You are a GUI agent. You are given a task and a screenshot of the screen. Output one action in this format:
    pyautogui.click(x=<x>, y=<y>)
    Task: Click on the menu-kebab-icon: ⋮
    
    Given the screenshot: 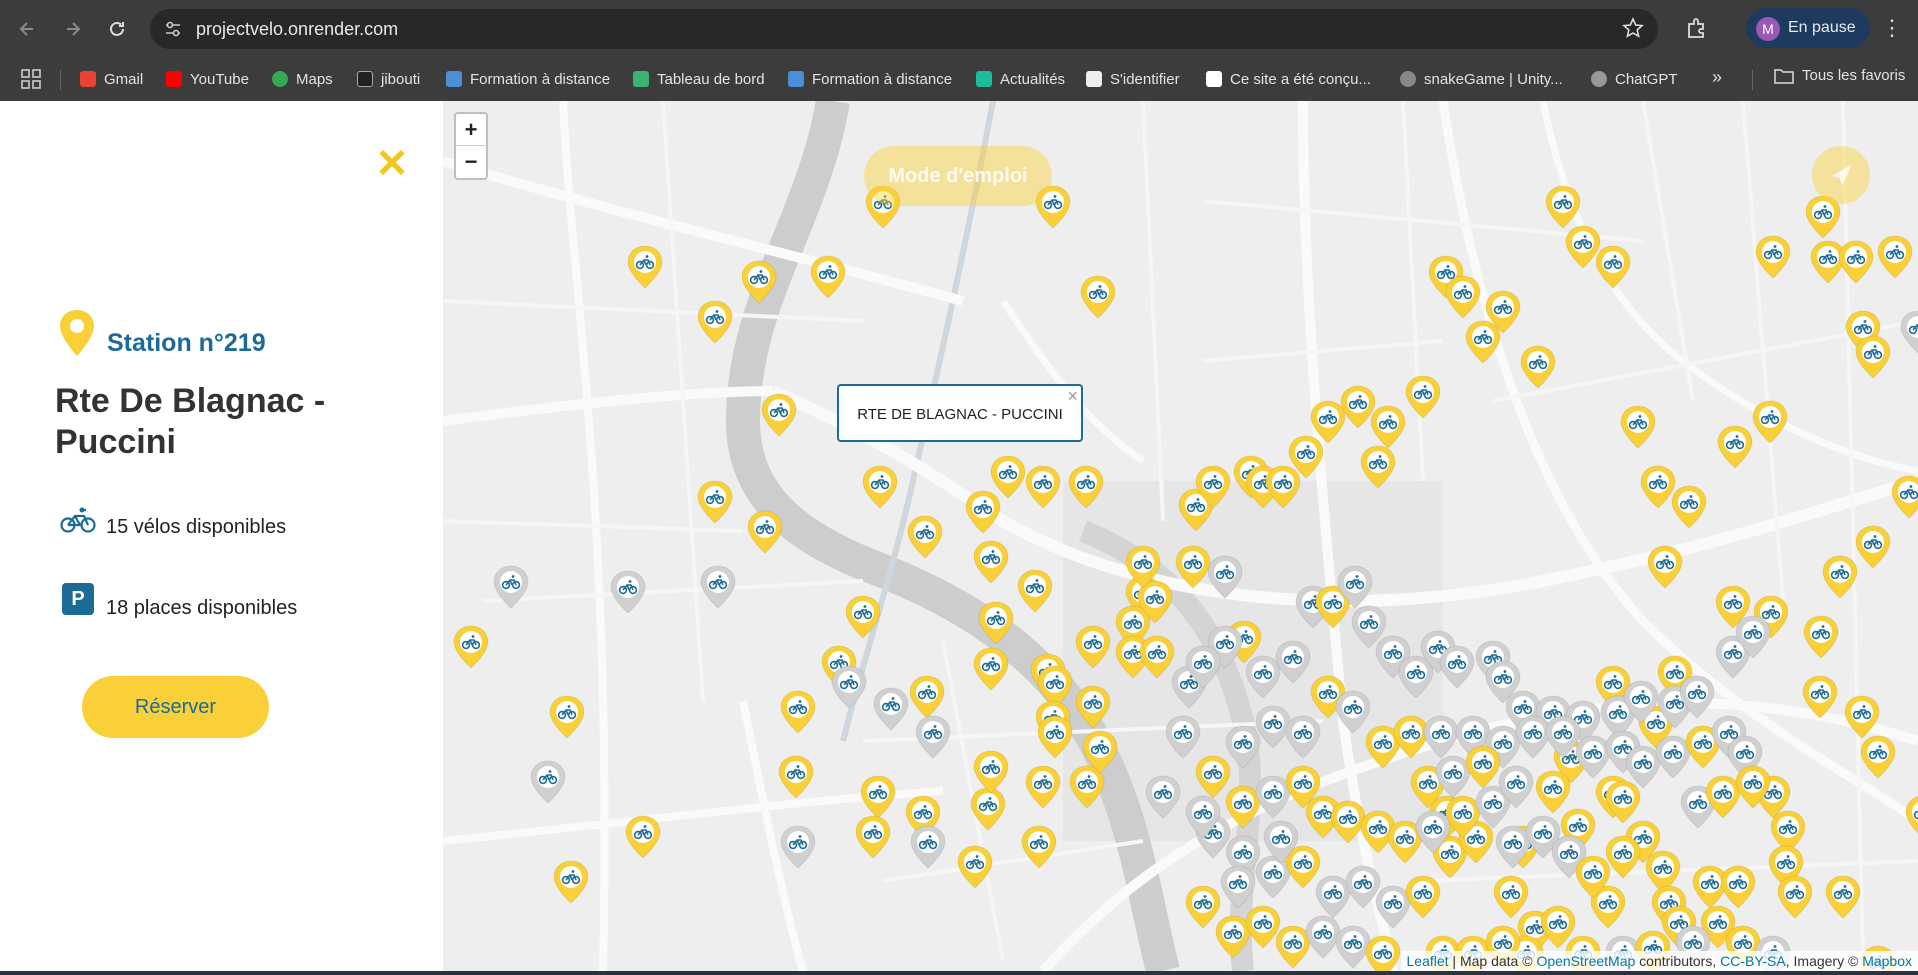 What is the action you would take?
    pyautogui.click(x=1892, y=28)
    